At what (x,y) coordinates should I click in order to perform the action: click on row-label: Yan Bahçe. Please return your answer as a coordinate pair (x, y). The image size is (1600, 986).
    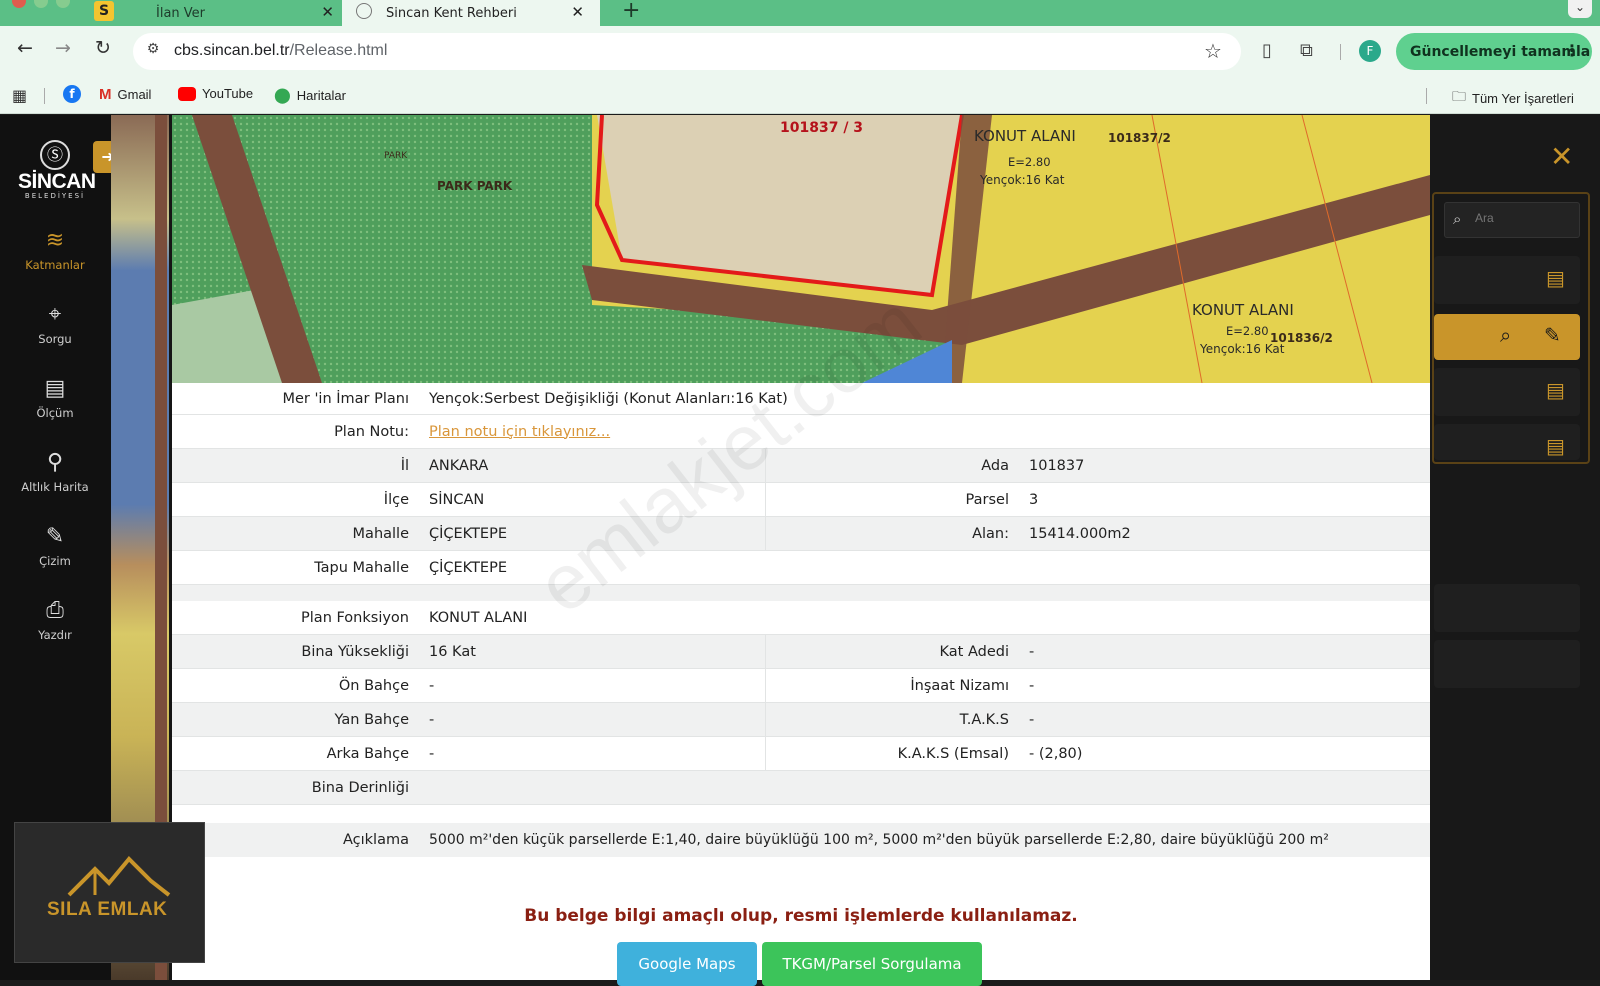
    Looking at the image, I should click on (371, 719).